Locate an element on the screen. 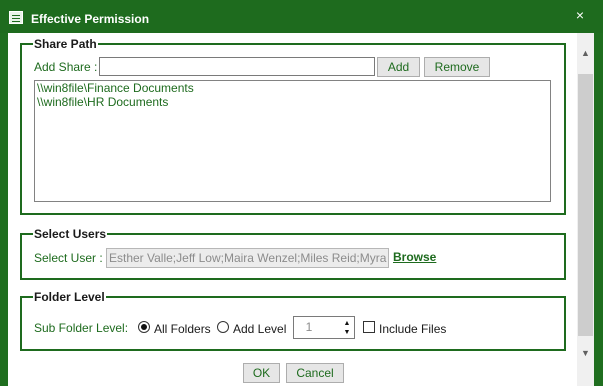  stepper-down-icon: ▼ is located at coordinates (347, 332).